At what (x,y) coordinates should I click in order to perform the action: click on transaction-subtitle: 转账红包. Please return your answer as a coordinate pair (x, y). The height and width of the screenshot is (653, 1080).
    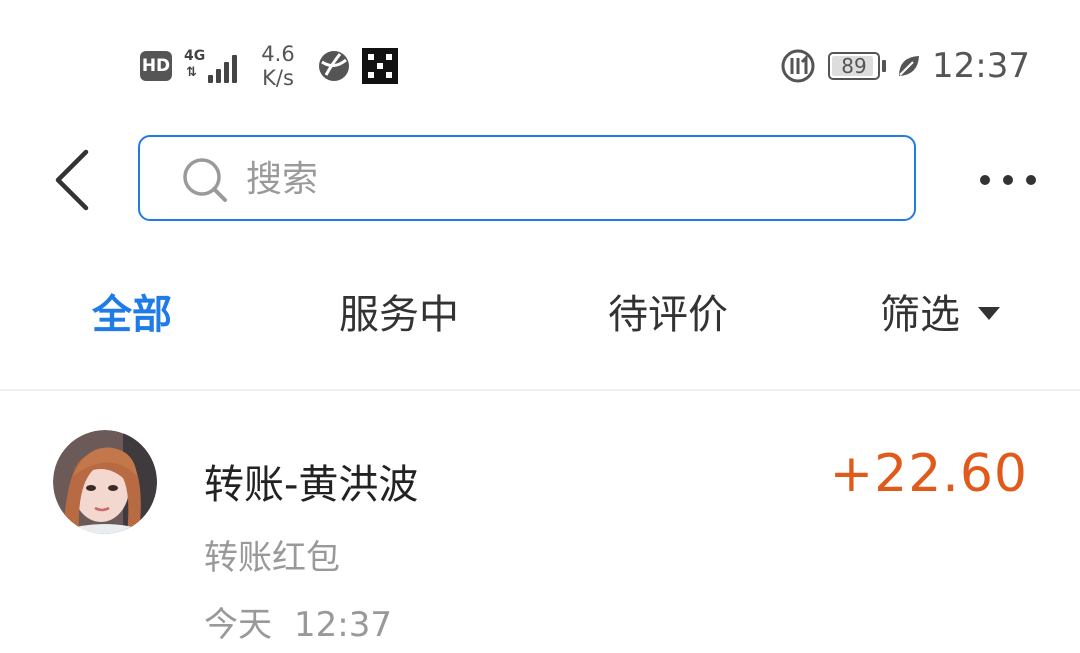
    Looking at the image, I should click on (272, 558).